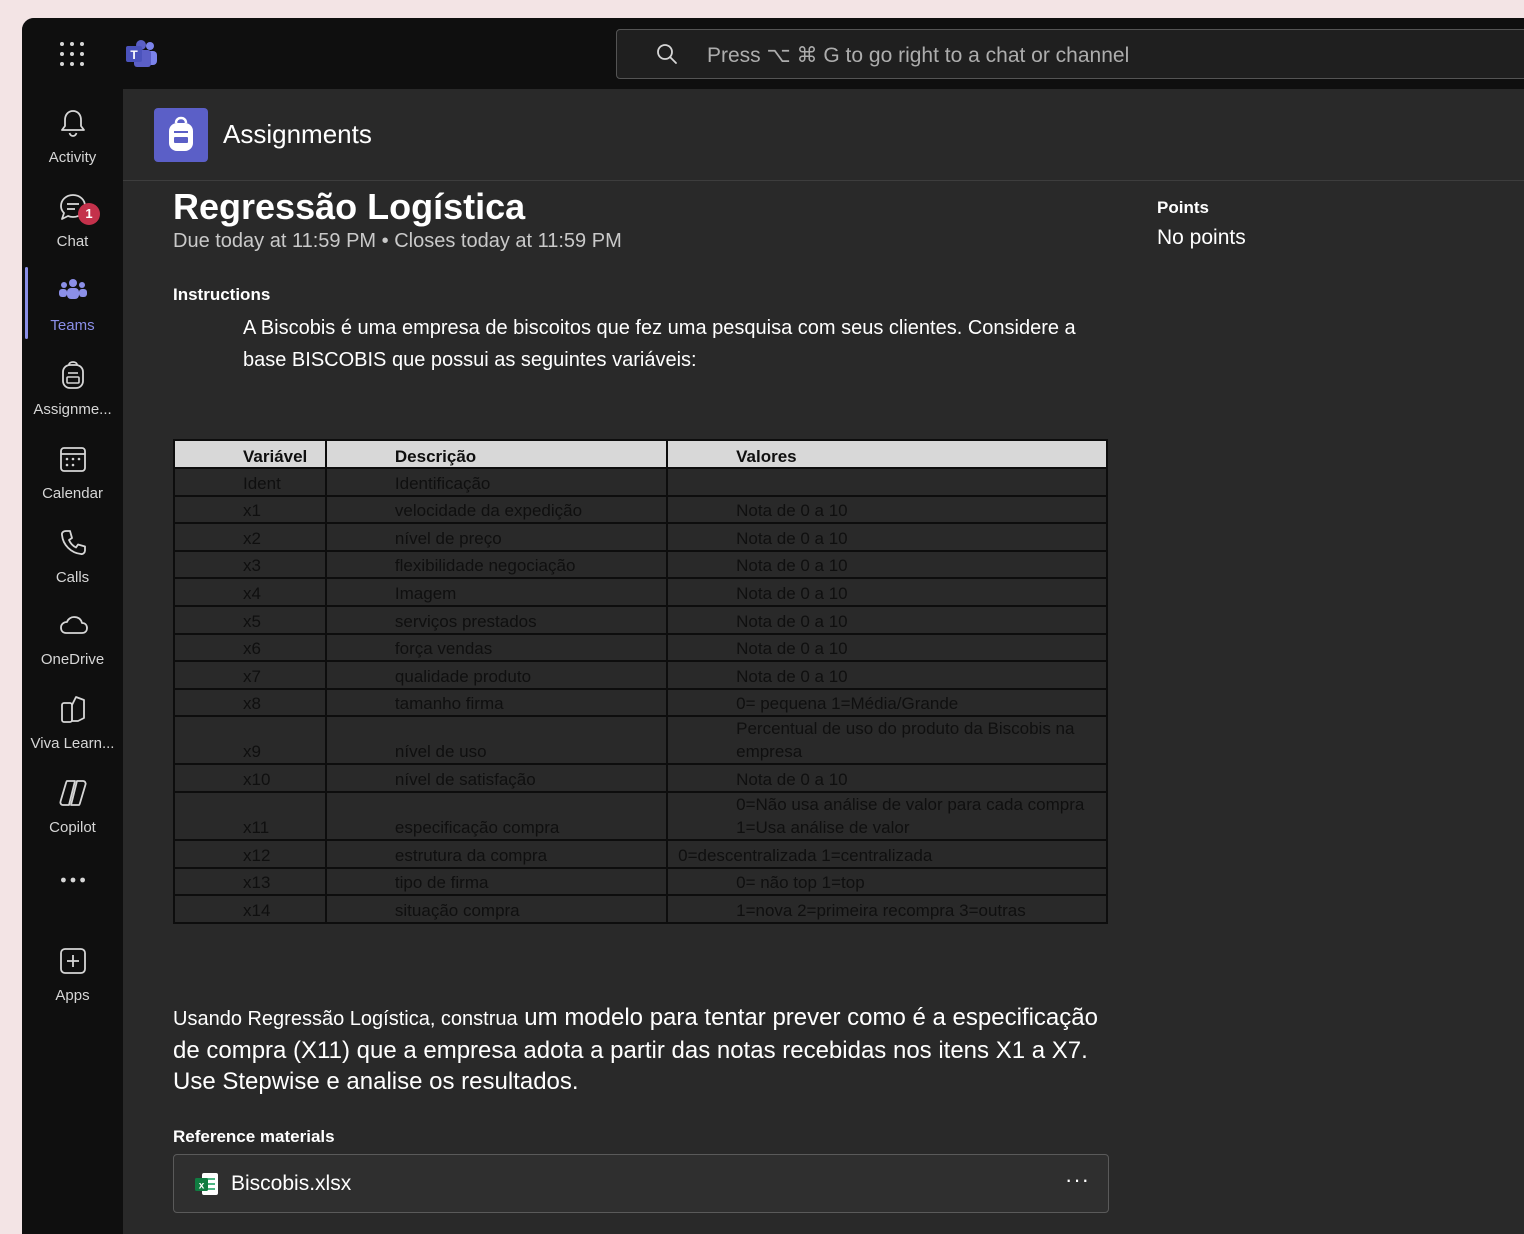 The image size is (1524, 1234). Describe the element at coordinates (250, 592) in the screenshot. I see `table-cell: x4` at that location.